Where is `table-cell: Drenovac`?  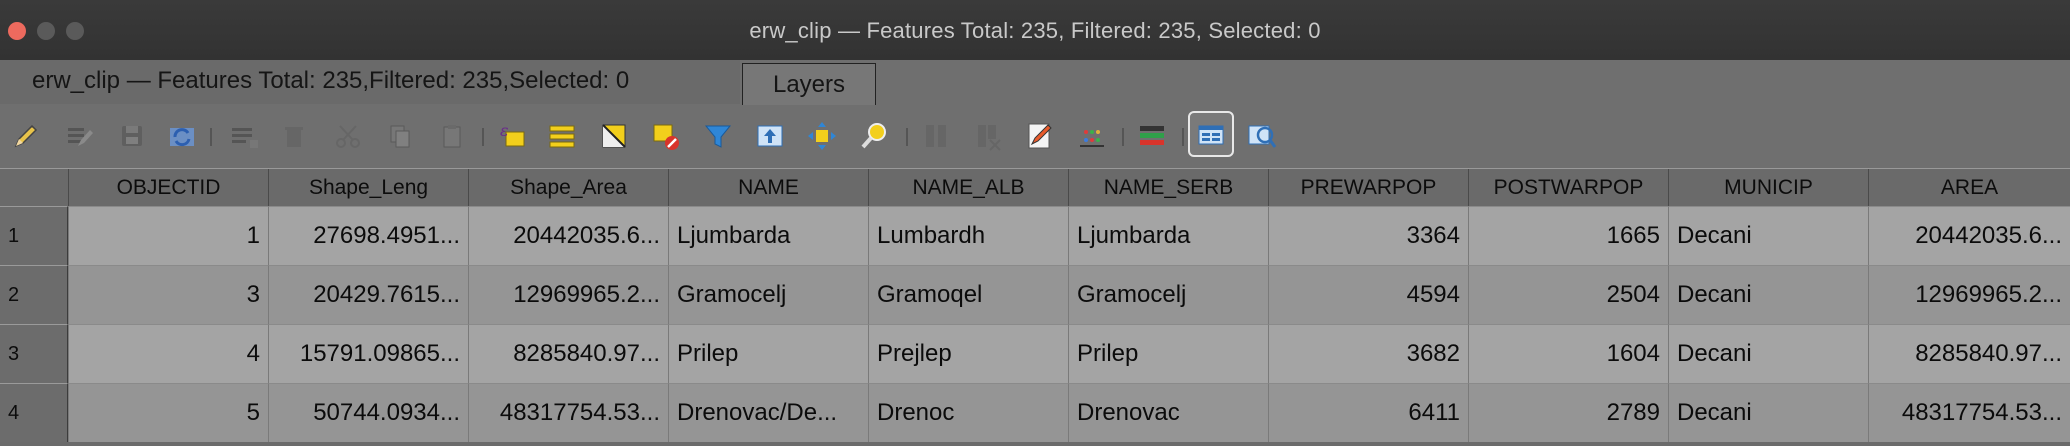
table-cell: Drenovac is located at coordinates (1168, 412).